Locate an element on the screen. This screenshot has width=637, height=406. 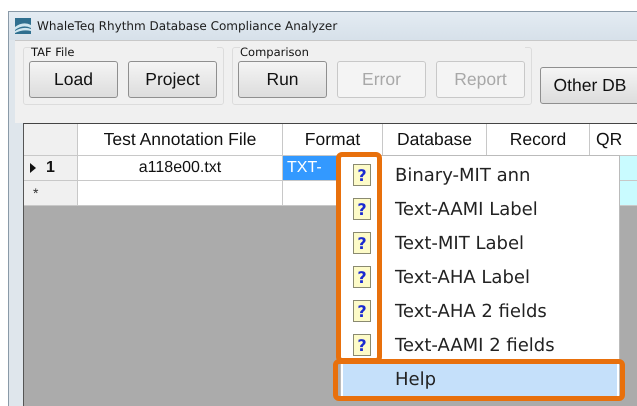
menu-item: ? Text-AAMI Label is located at coordinates (480, 209).